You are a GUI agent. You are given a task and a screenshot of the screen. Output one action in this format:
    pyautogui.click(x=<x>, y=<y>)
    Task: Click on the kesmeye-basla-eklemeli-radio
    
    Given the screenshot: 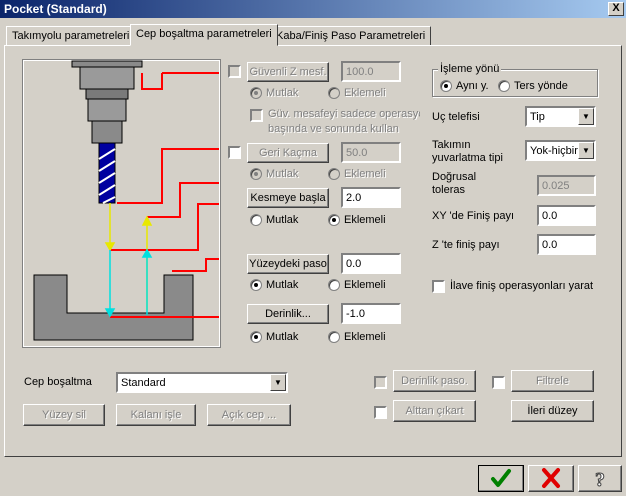 What is the action you would take?
    pyautogui.click(x=334, y=220)
    